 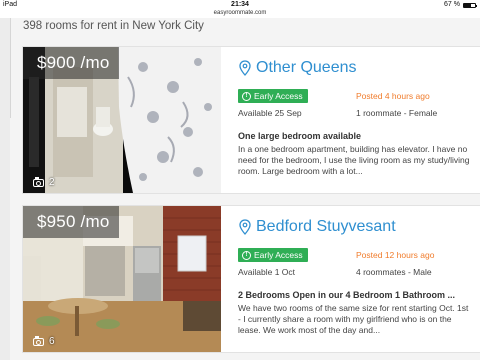 What do you see at coordinates (470, 5) in the screenshot?
I see `battery-icon` at bounding box center [470, 5].